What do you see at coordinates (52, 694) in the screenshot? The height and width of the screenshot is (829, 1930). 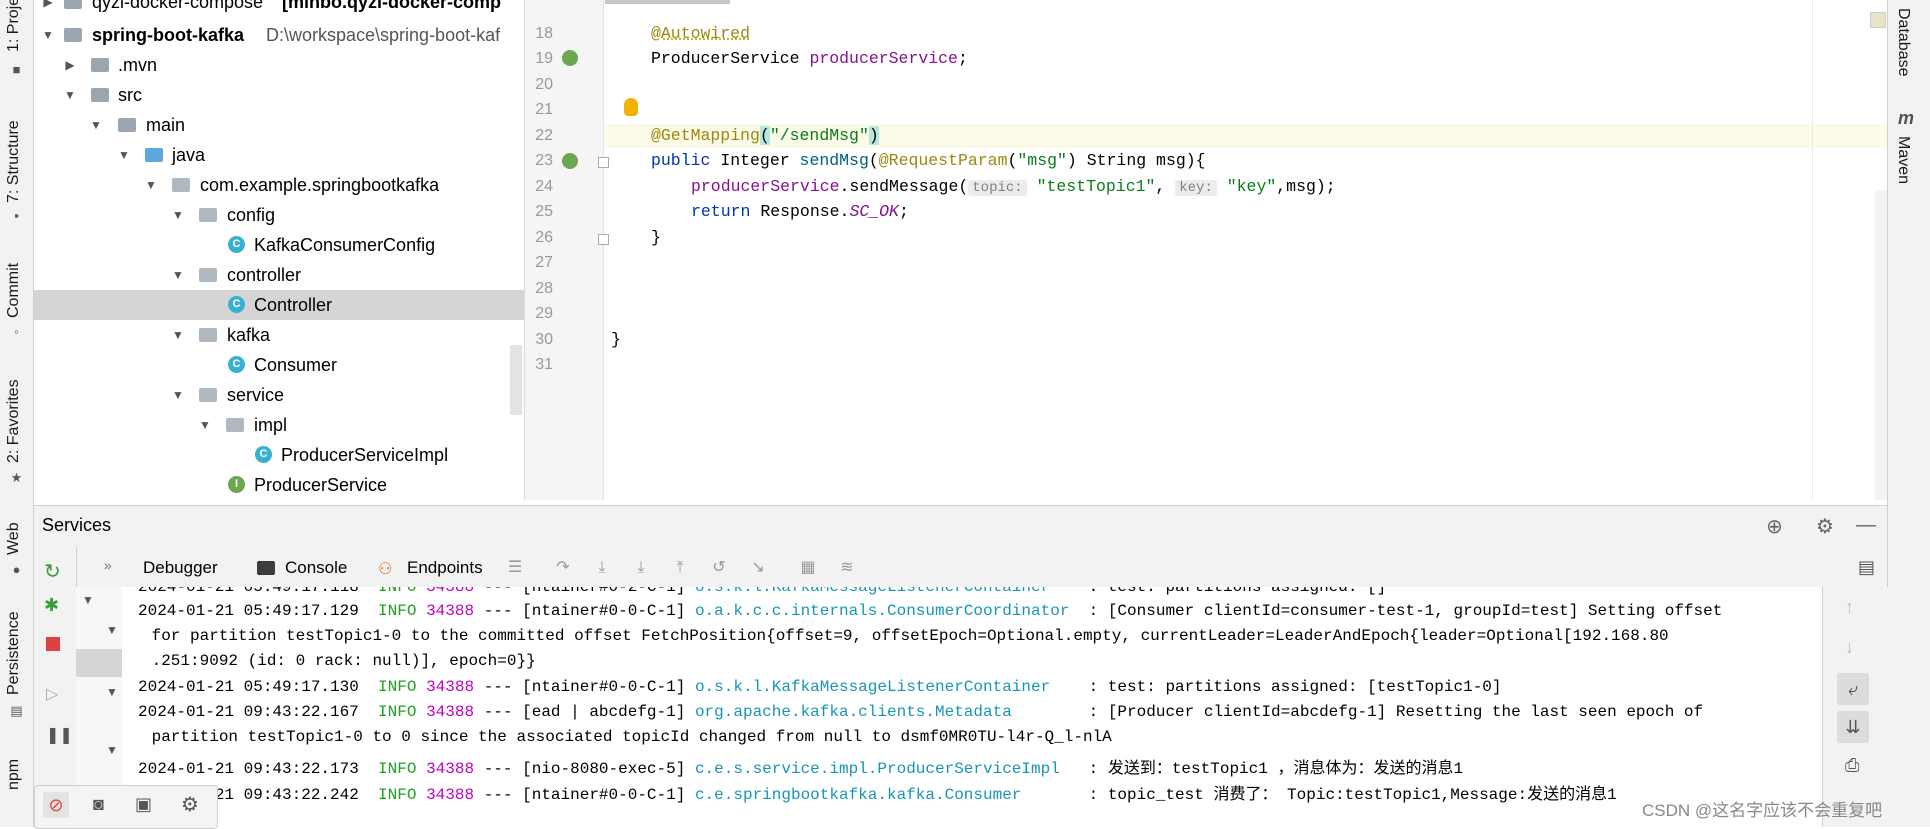 I see `resume-icon: ▷` at bounding box center [52, 694].